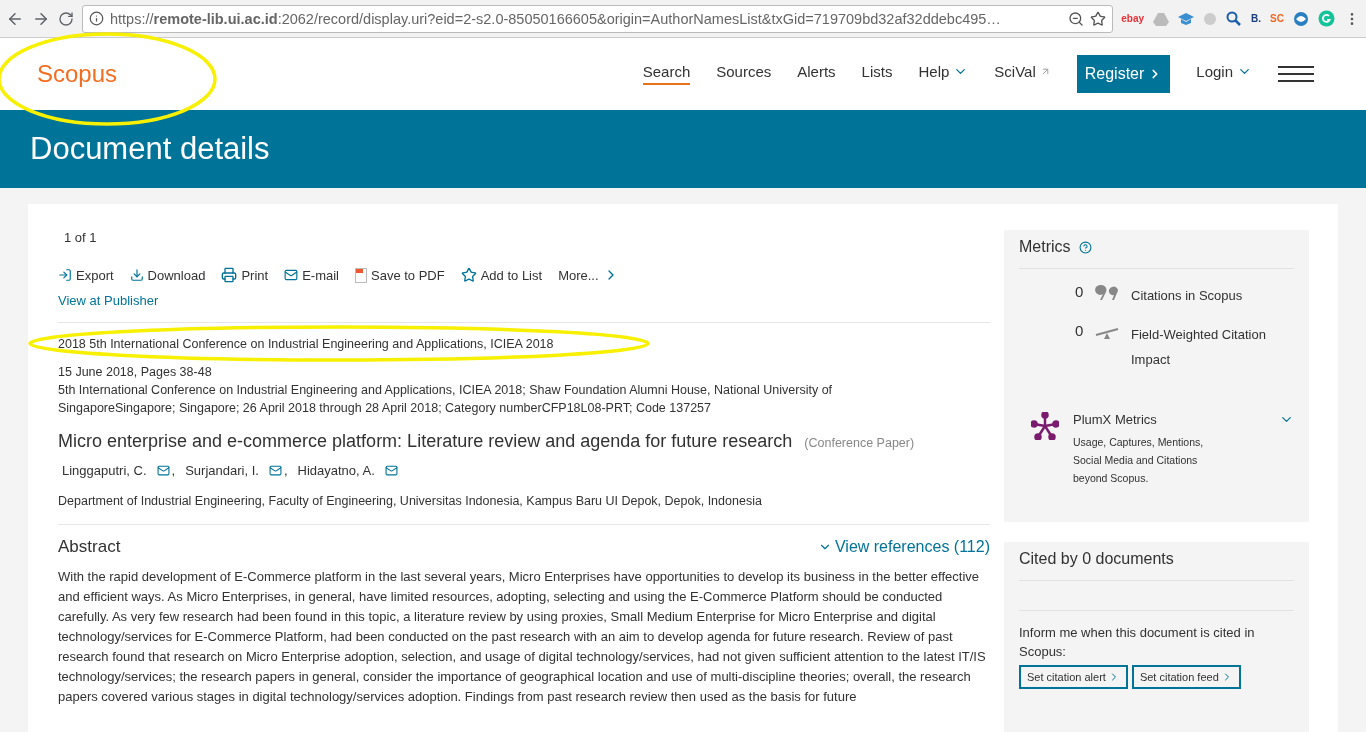 The height and width of the screenshot is (732, 1366). Describe the element at coordinates (1123, 74) in the screenshot. I see `register-button: Register` at that location.